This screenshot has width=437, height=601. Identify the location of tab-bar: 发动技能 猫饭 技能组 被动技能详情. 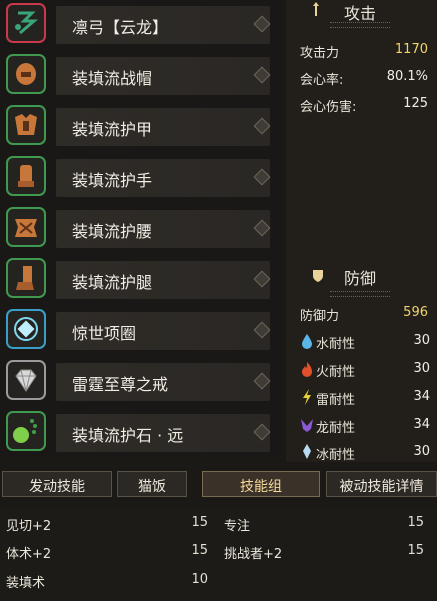
(218, 485).